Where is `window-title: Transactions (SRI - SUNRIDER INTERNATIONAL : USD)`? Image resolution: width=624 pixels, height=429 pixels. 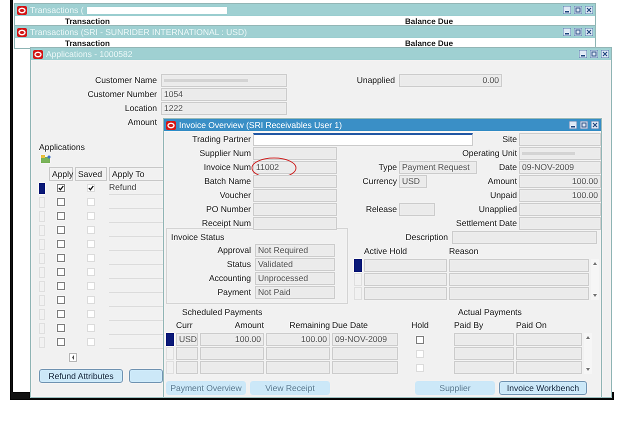 window-title: Transactions (SRI - SUNRIDER INTERNATIONAL : USD) is located at coordinates (138, 32).